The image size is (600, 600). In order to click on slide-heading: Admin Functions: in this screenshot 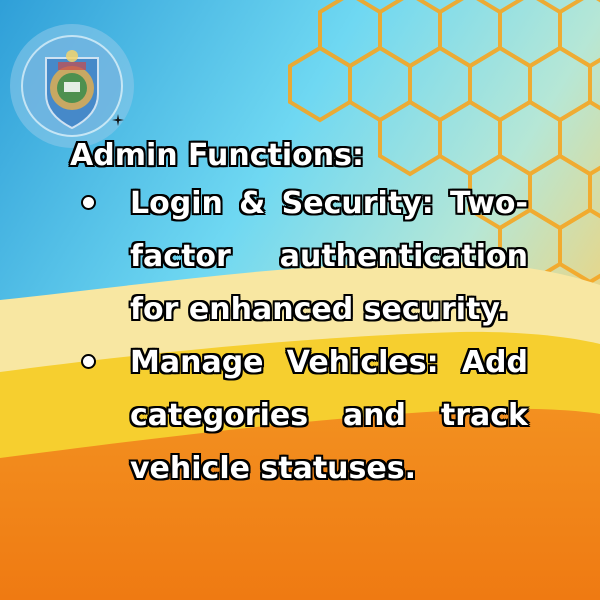, I will do `click(217, 155)`.